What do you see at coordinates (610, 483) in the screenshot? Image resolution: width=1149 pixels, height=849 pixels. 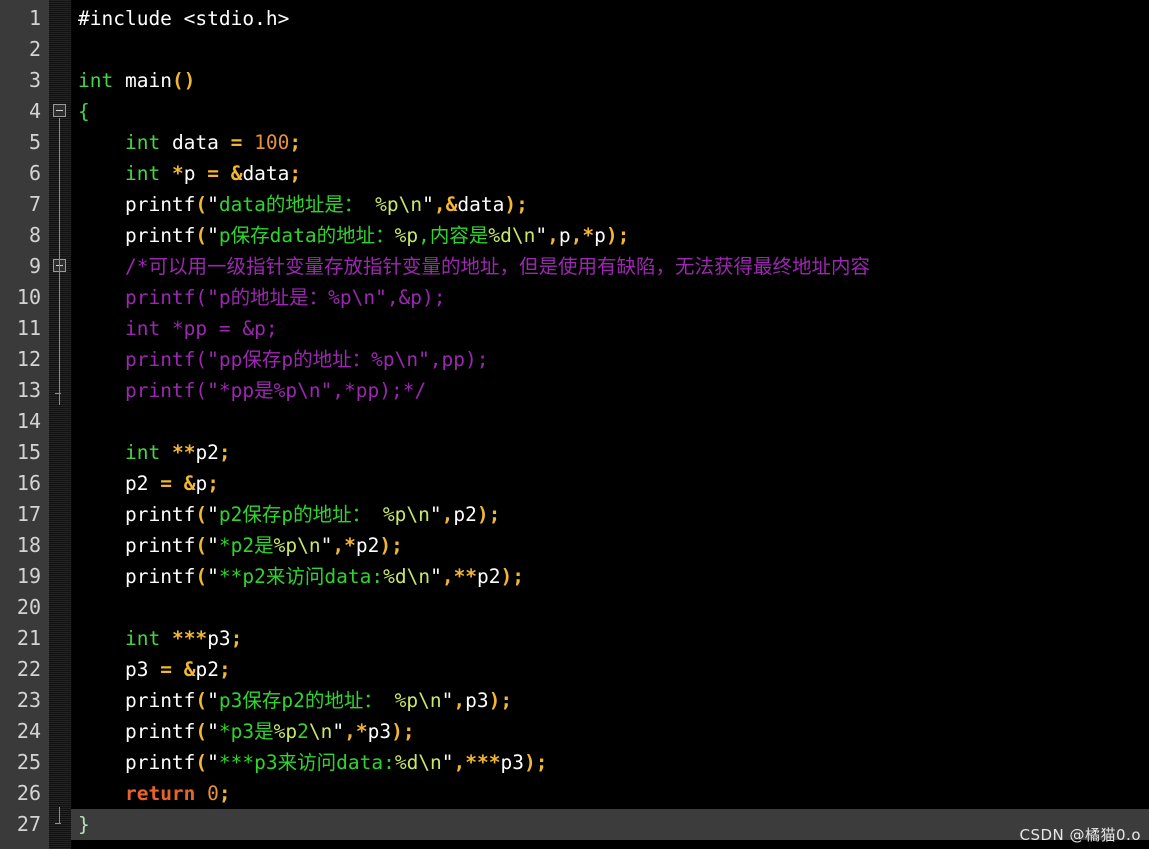 I see `code-line: p2 = &p;` at bounding box center [610, 483].